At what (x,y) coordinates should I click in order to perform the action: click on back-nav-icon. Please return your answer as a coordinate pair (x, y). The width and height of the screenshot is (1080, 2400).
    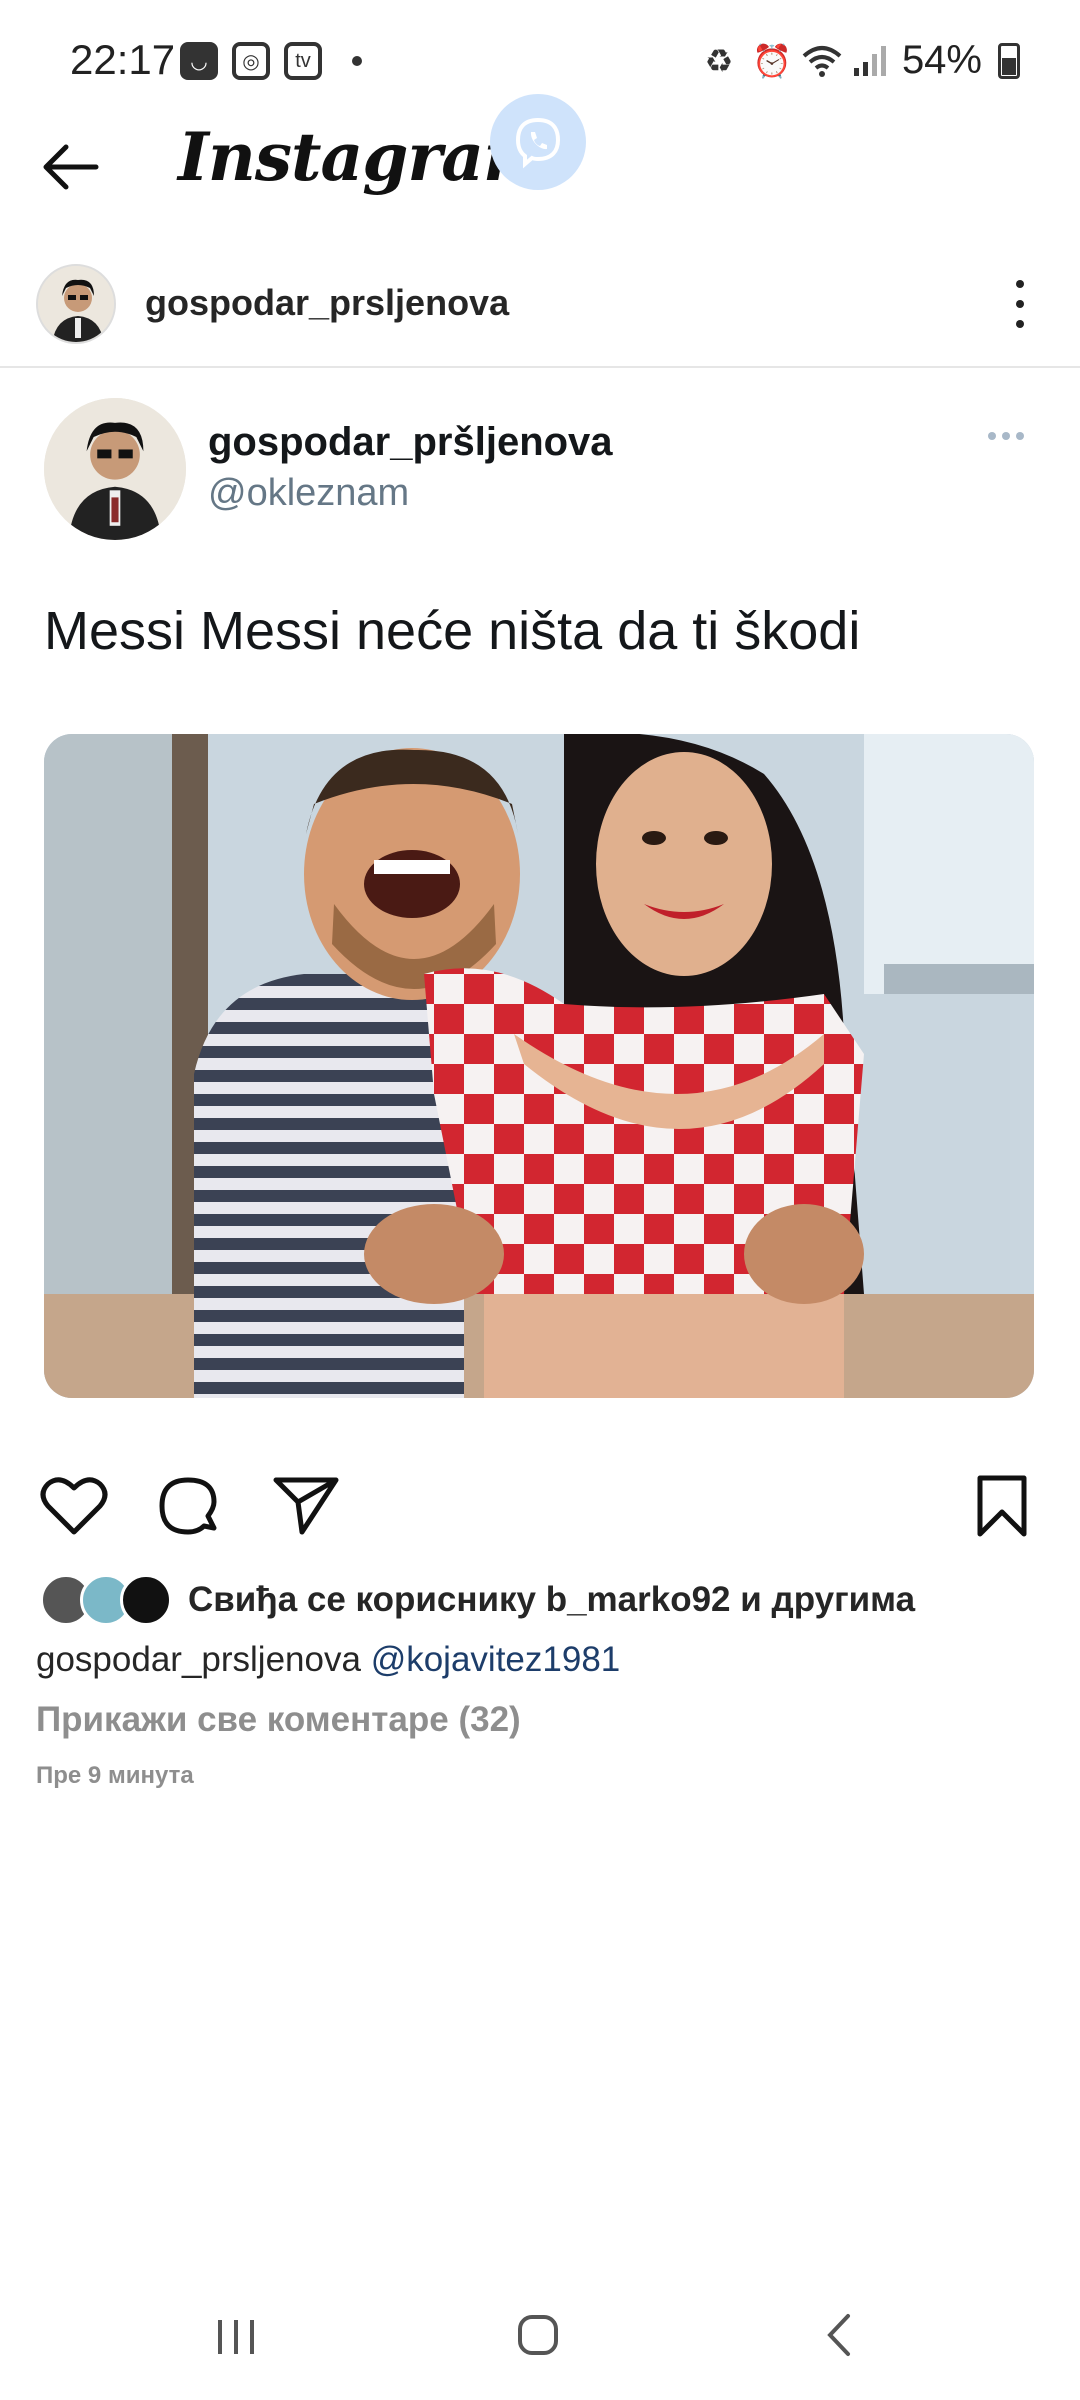
    Looking at the image, I should click on (840, 2335).